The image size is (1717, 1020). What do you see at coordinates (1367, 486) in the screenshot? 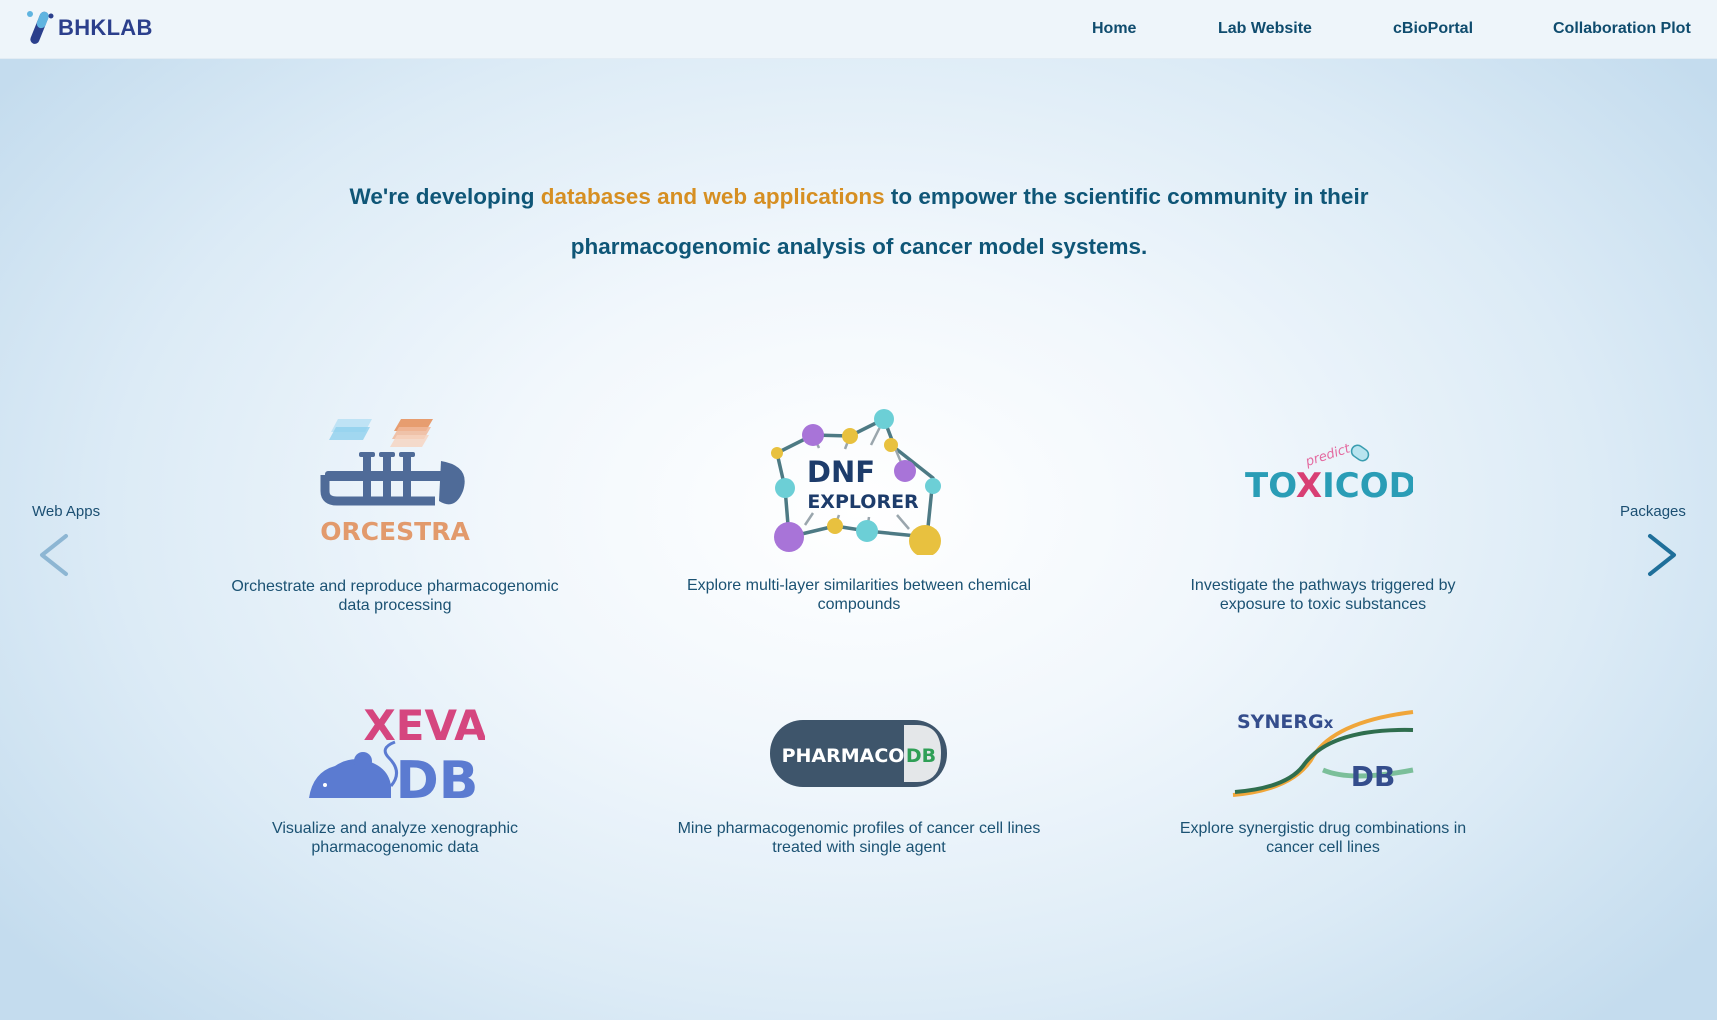
I see `toxicodb-logo-icodb: ICODB` at bounding box center [1367, 486].